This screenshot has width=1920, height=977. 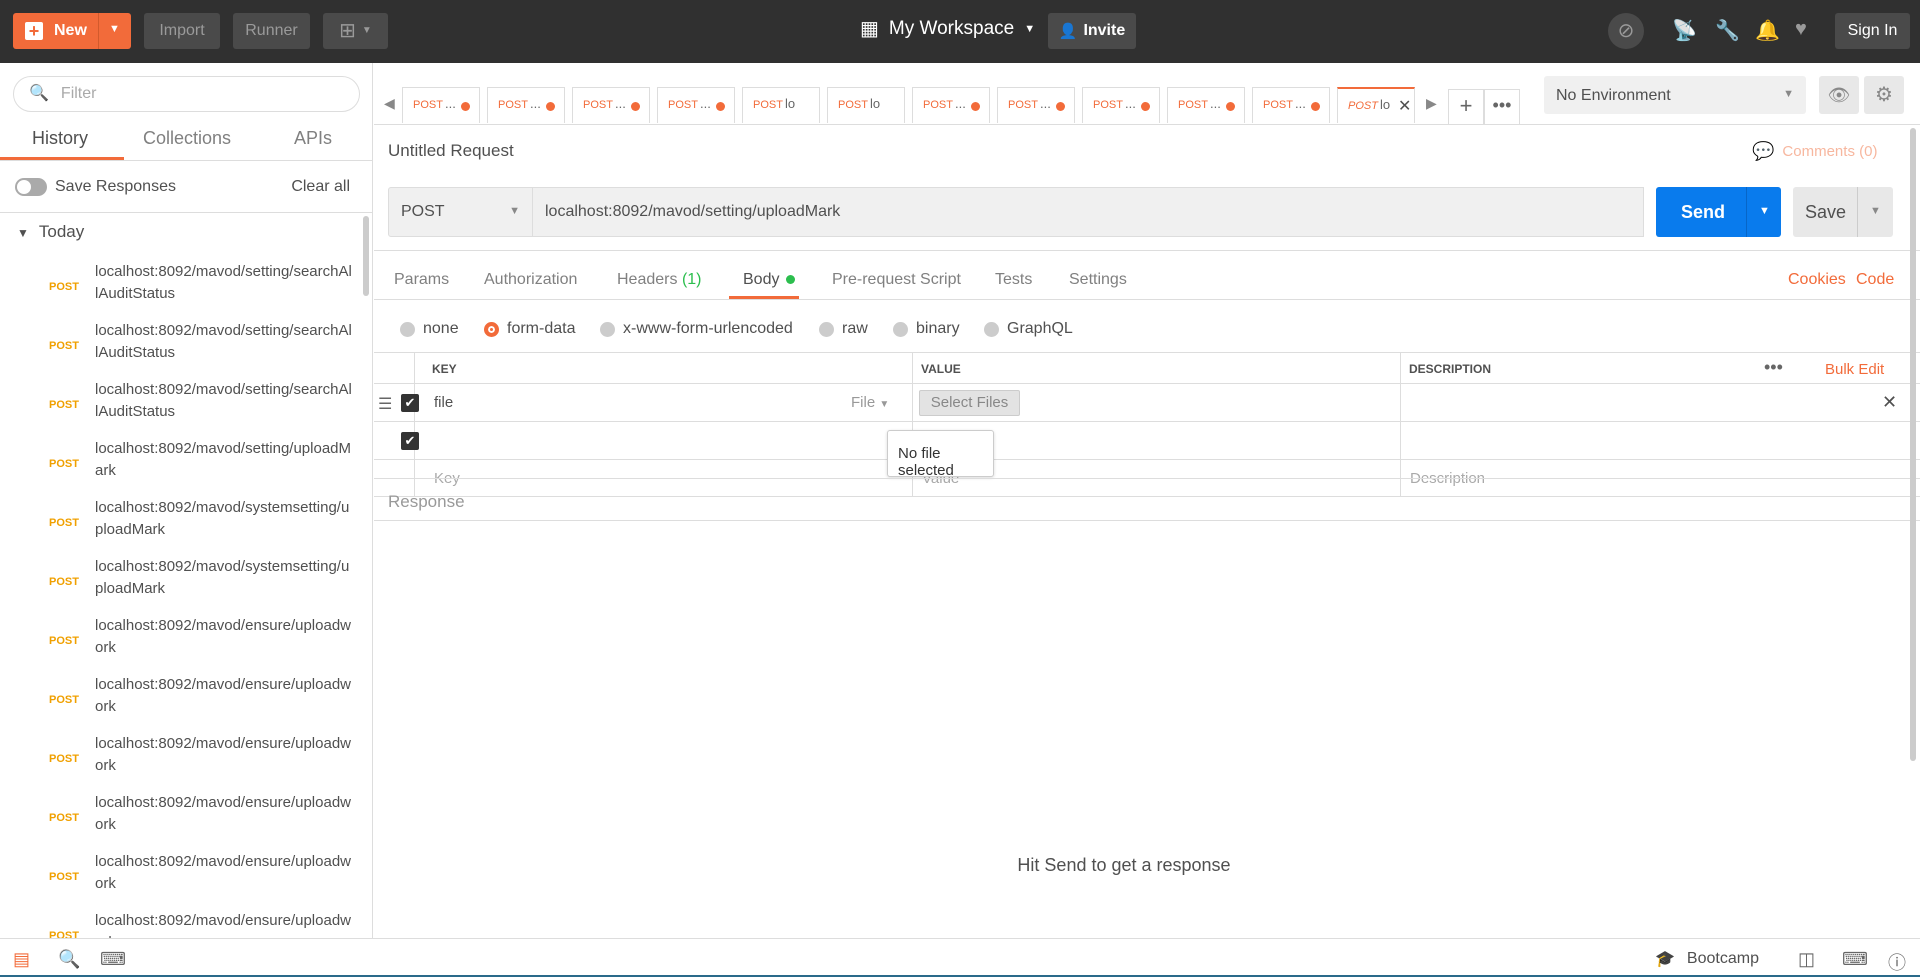 I want to click on graduation-cap-icon: 🎓, so click(x=1665, y=959).